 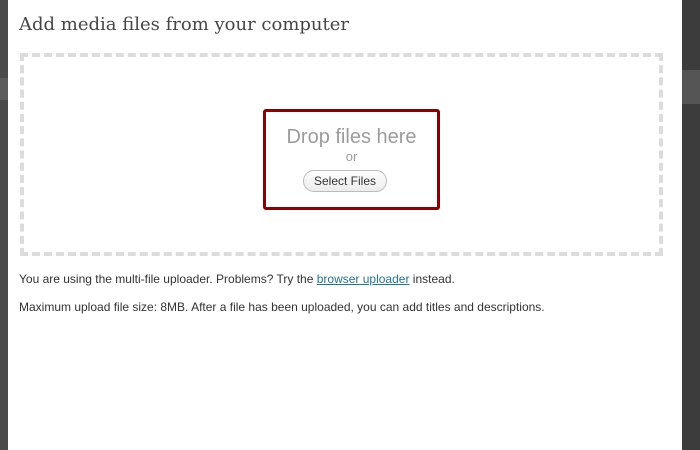 What do you see at coordinates (4, 89) in the screenshot?
I see `backdrop-left-strip` at bounding box center [4, 89].